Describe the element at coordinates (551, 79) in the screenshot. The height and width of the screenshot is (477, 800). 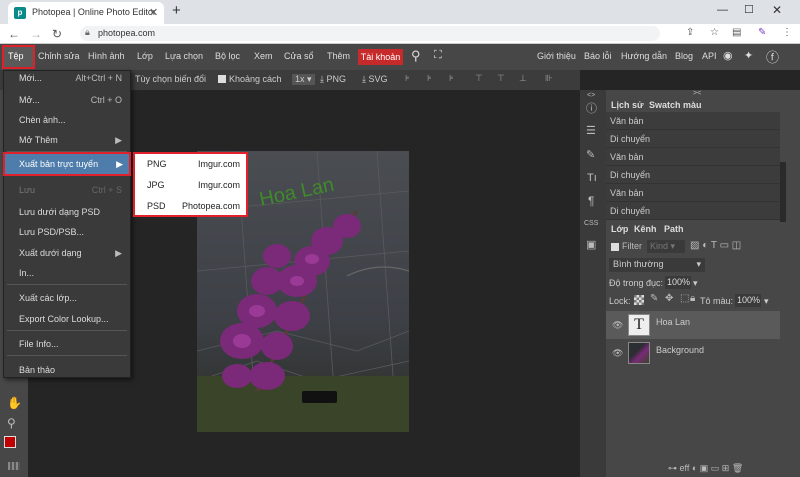
I see `distribute-icon: ⊪` at that location.